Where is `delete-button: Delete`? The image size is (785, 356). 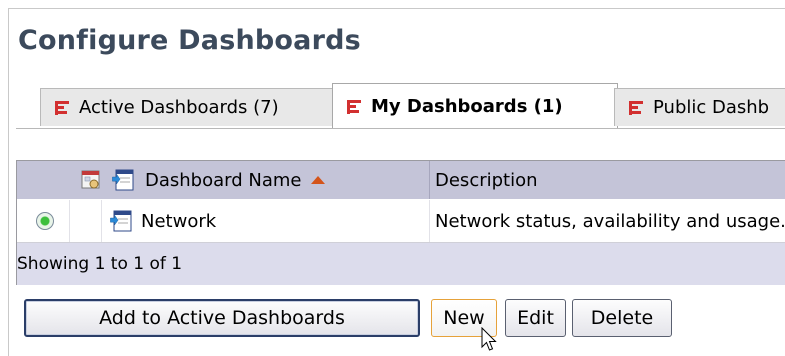 delete-button: Delete is located at coordinates (622, 318).